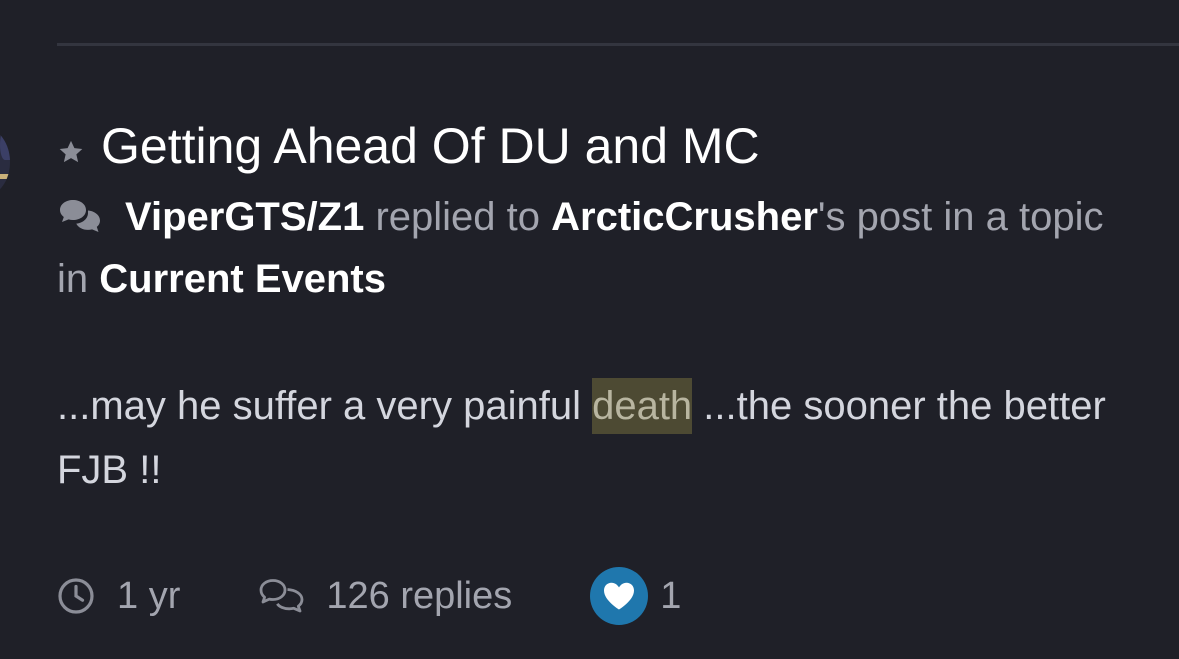 Image resolution: width=1179 pixels, height=659 pixels. What do you see at coordinates (71, 151) in the screenshot?
I see `star-icon` at bounding box center [71, 151].